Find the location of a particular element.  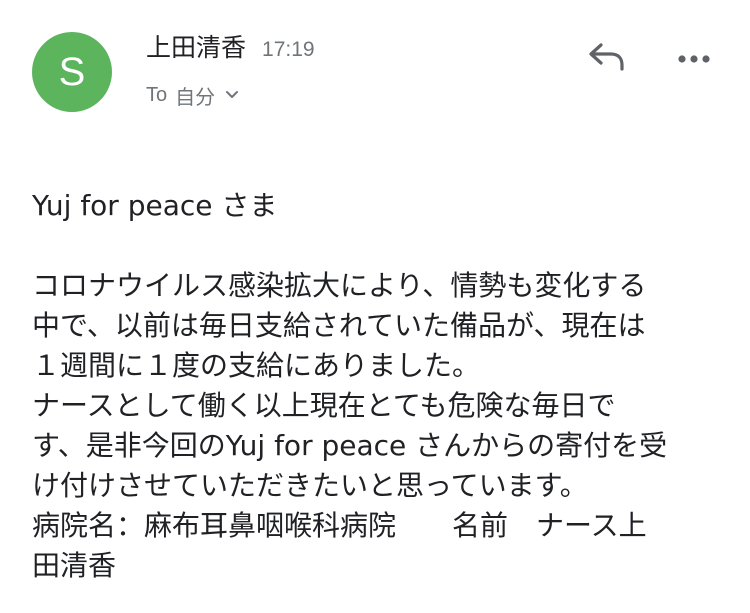

sender-name: 上田清香 is located at coordinates (196, 46).